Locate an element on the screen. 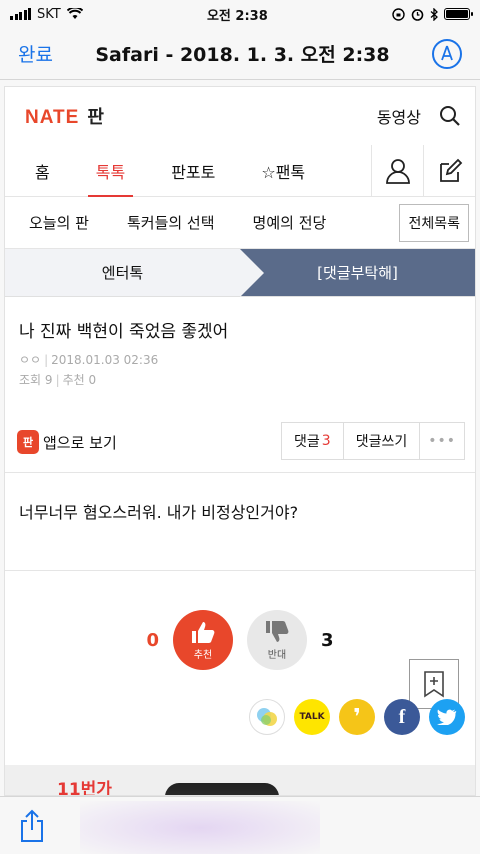 The width and height of the screenshot is (480, 854). logo-sub: 판 is located at coordinates (95, 117).